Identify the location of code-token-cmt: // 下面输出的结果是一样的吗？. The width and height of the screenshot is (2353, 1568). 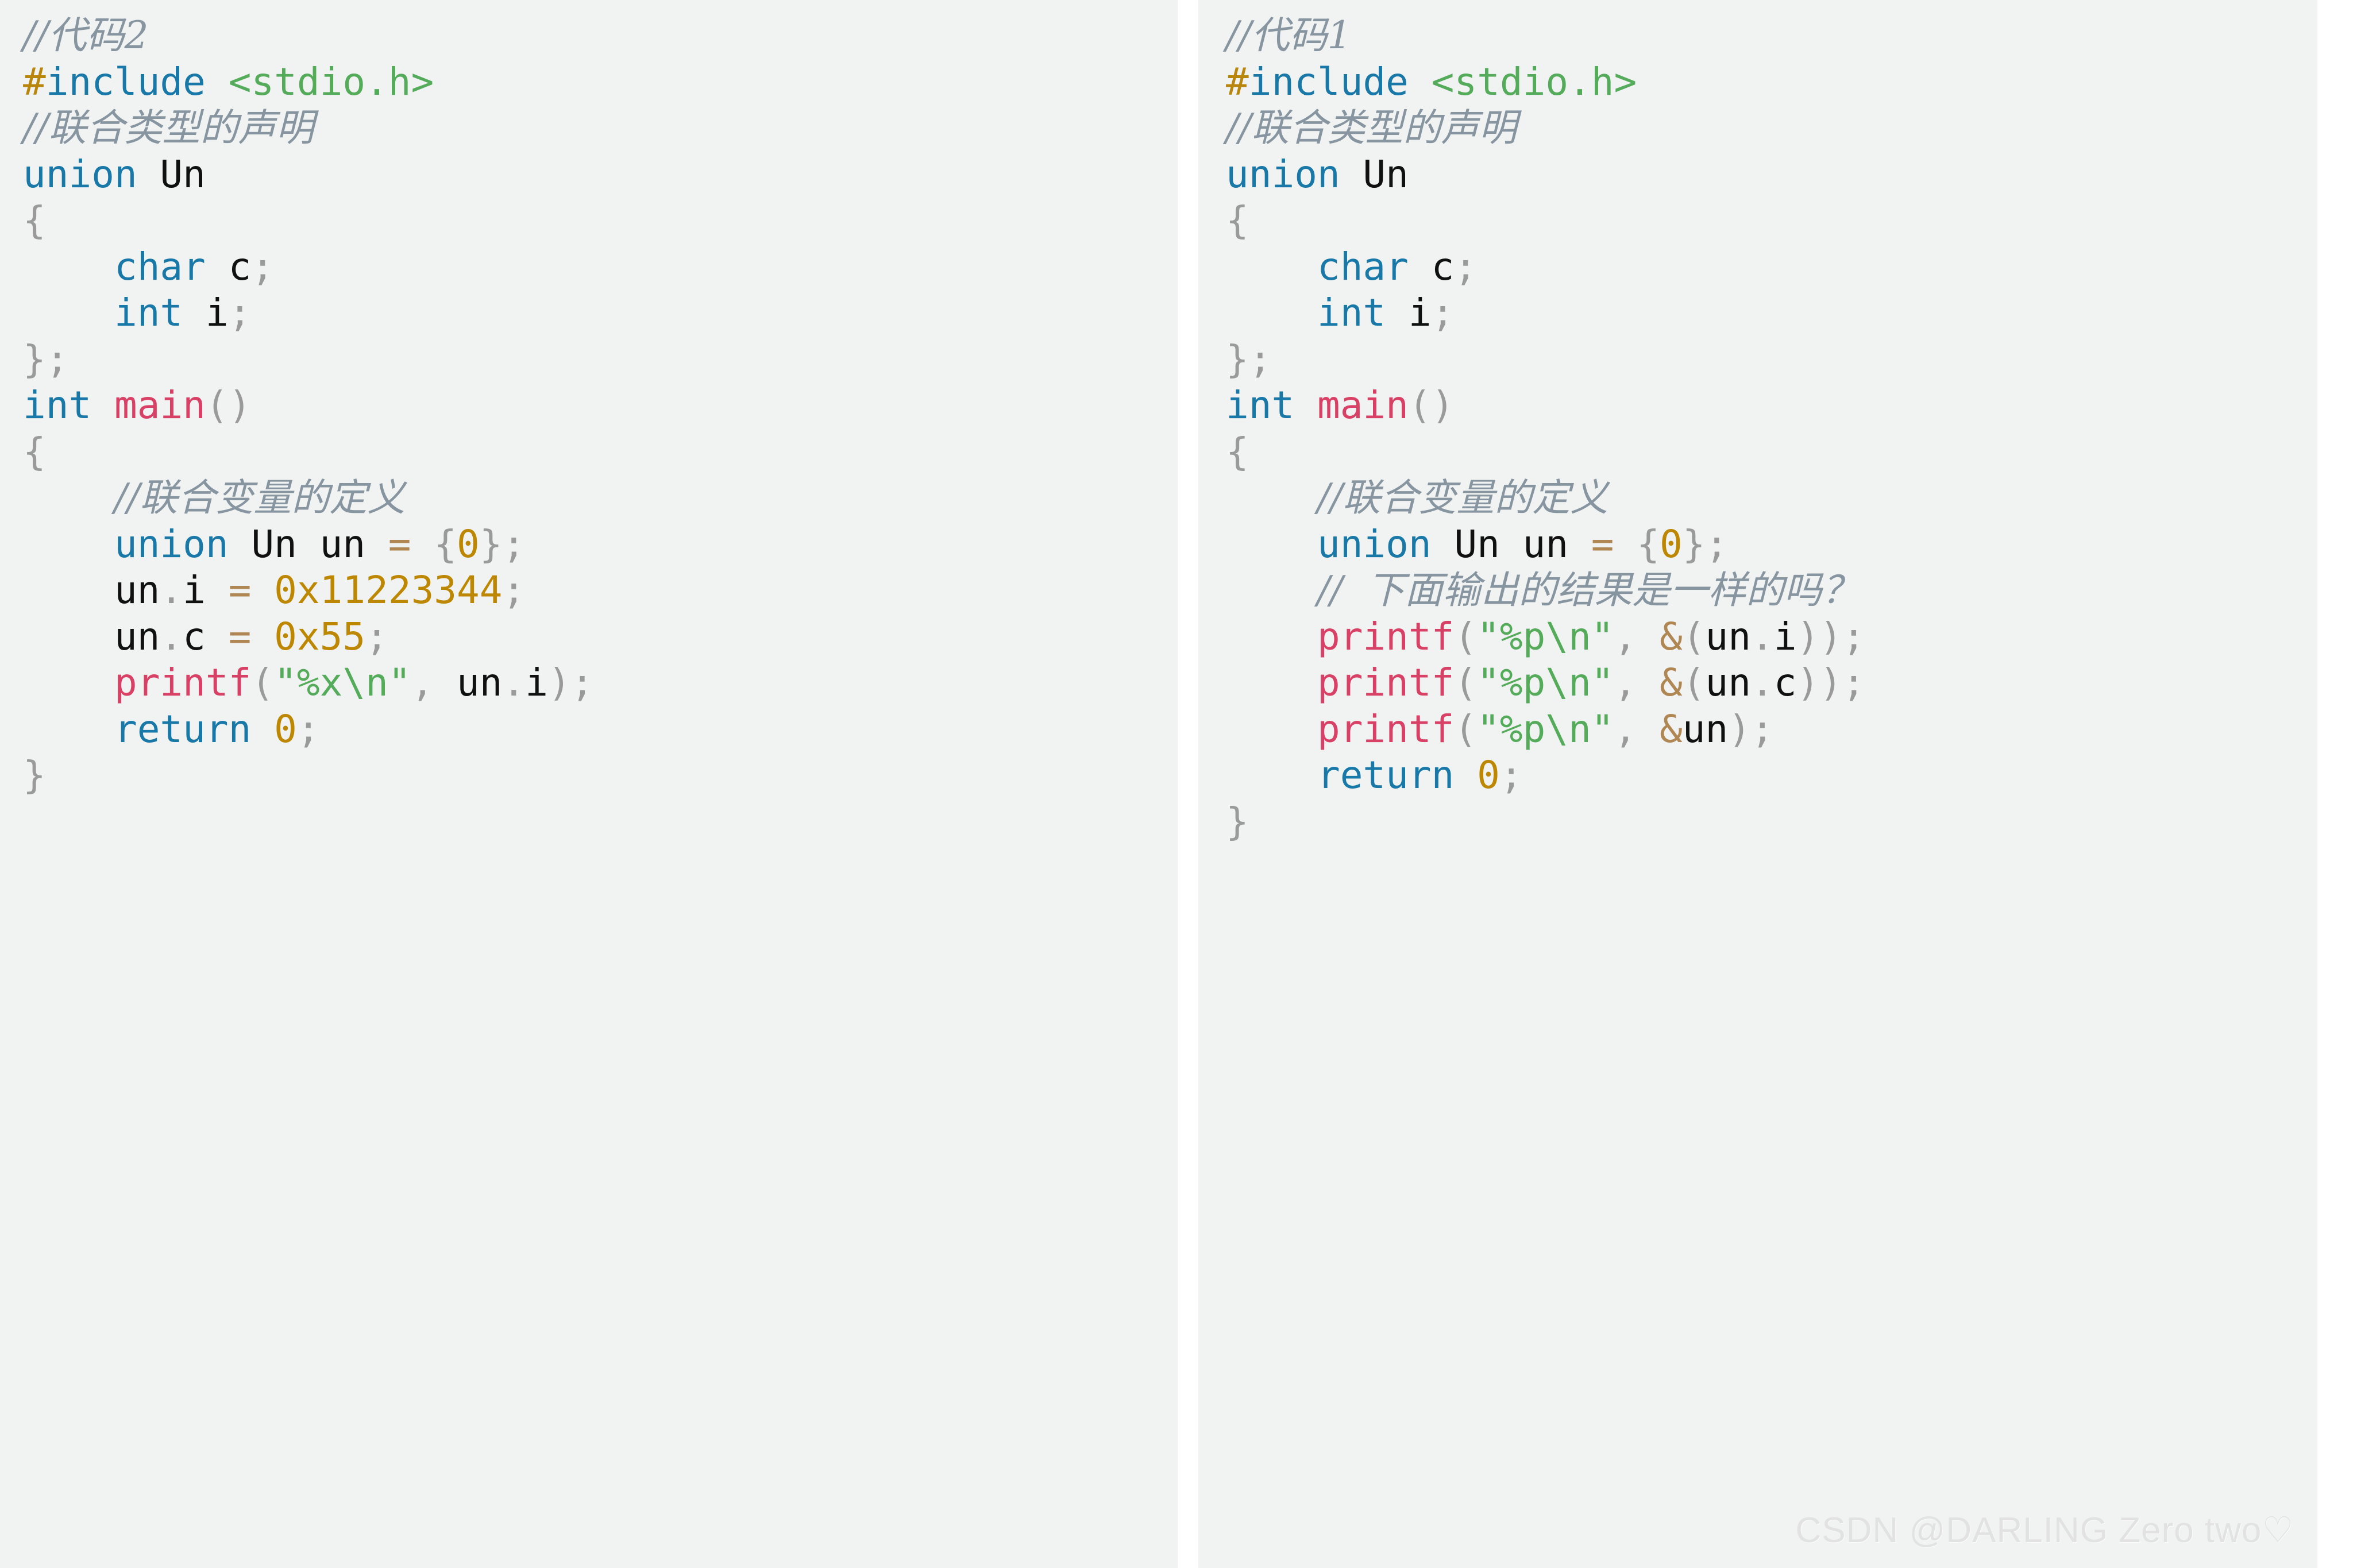
(1588, 590).